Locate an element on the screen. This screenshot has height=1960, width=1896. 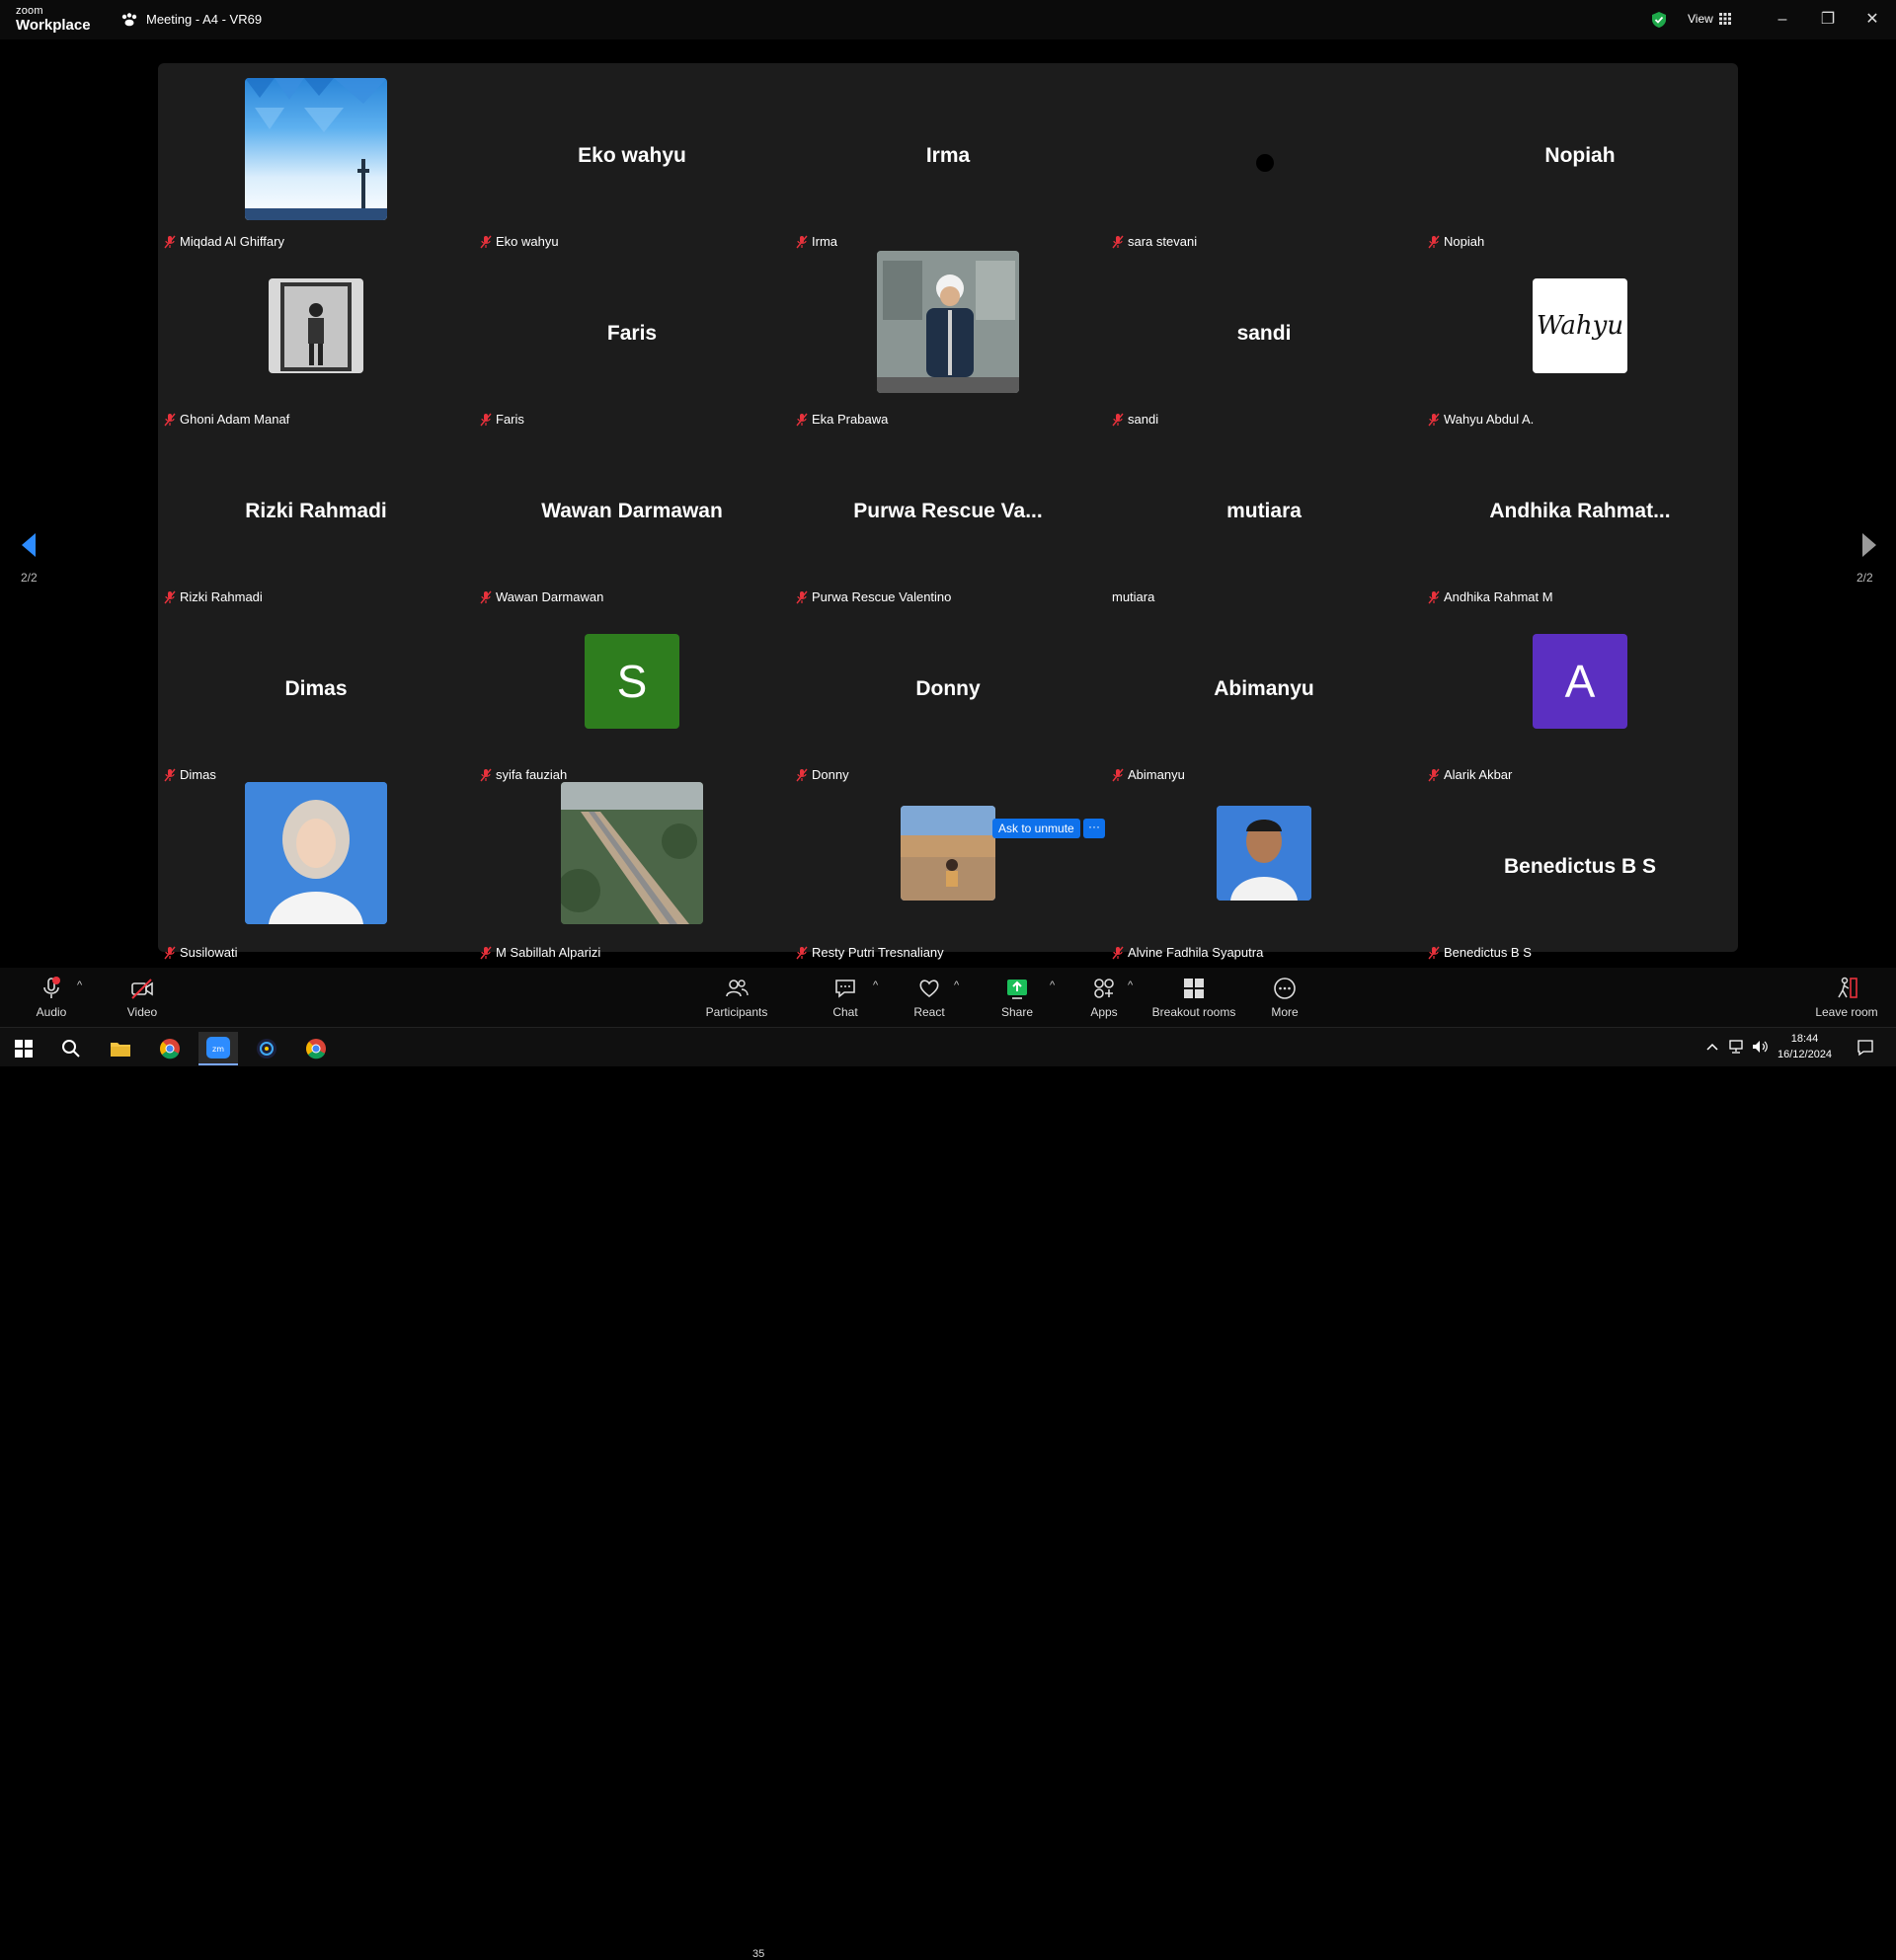
audio-label: Audio is located at coordinates (51, 1012).